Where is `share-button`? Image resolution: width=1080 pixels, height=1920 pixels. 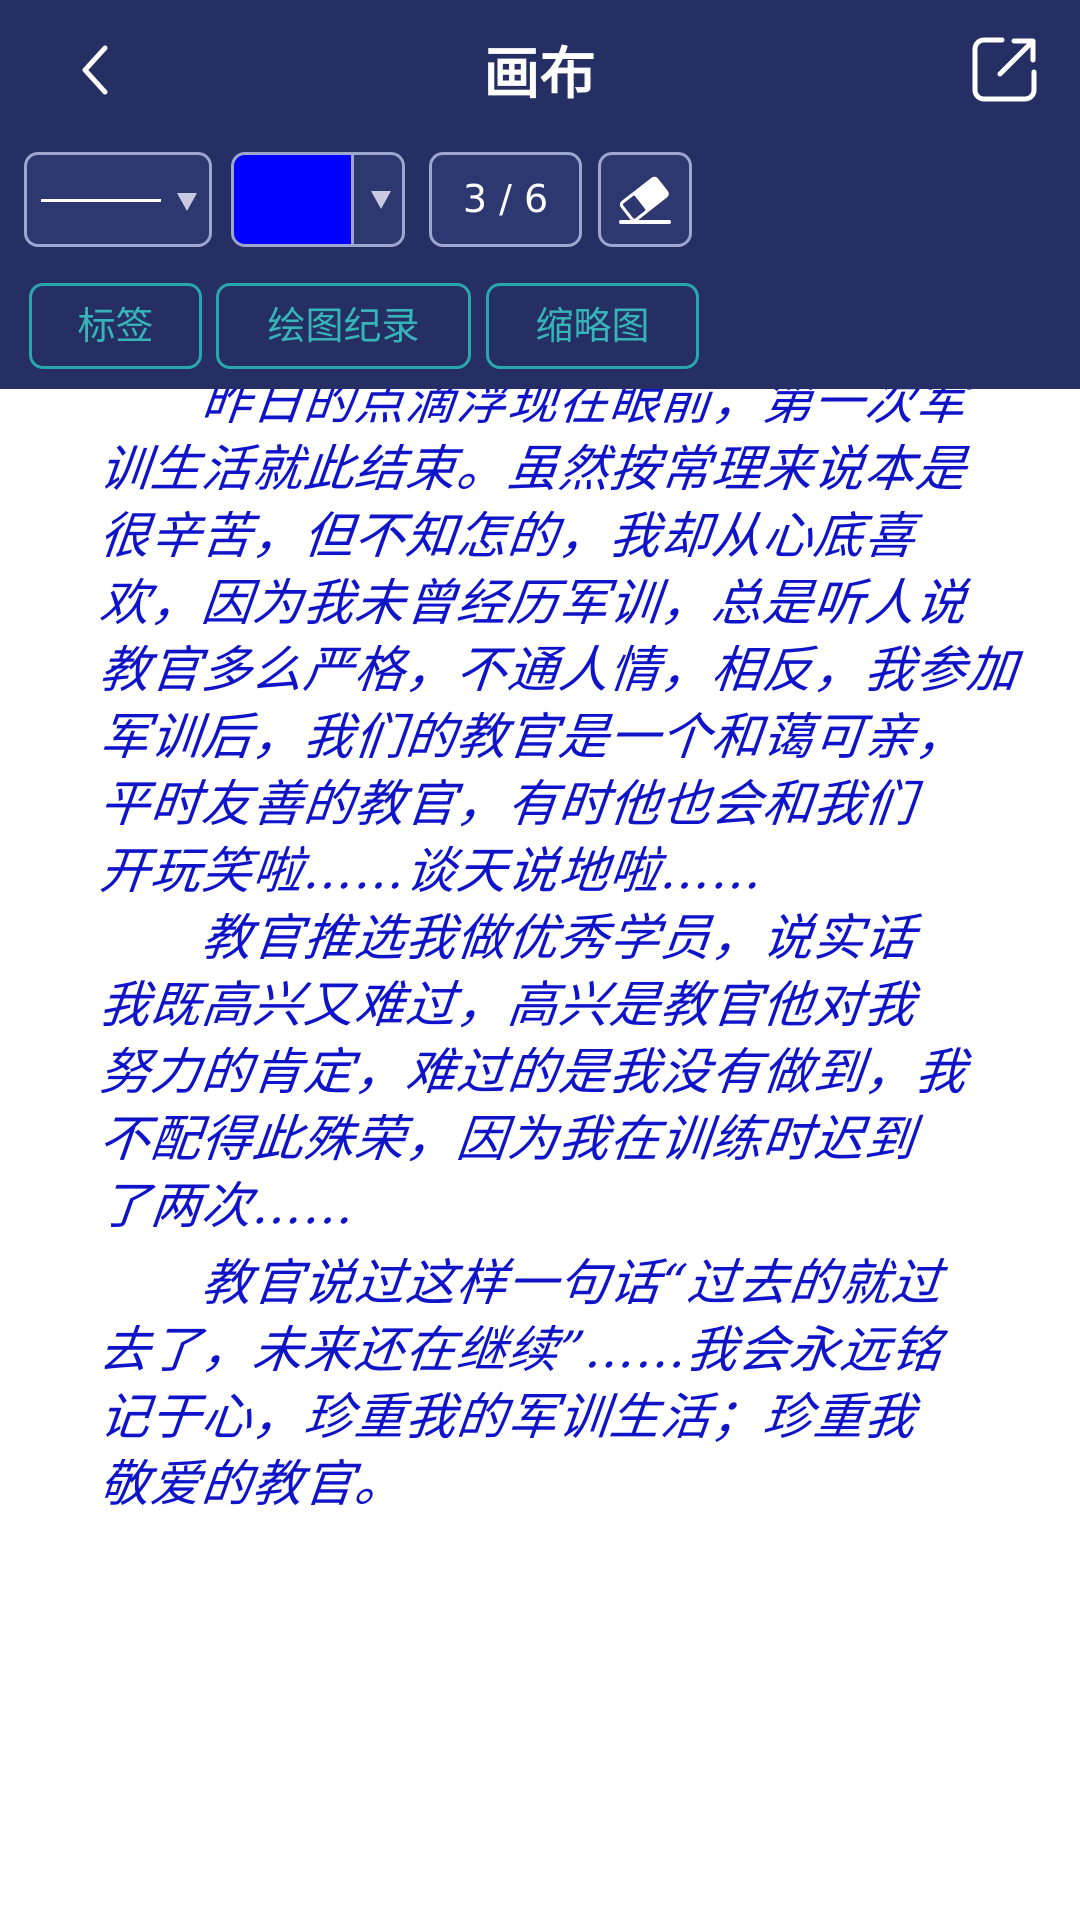 share-button is located at coordinates (1005, 69).